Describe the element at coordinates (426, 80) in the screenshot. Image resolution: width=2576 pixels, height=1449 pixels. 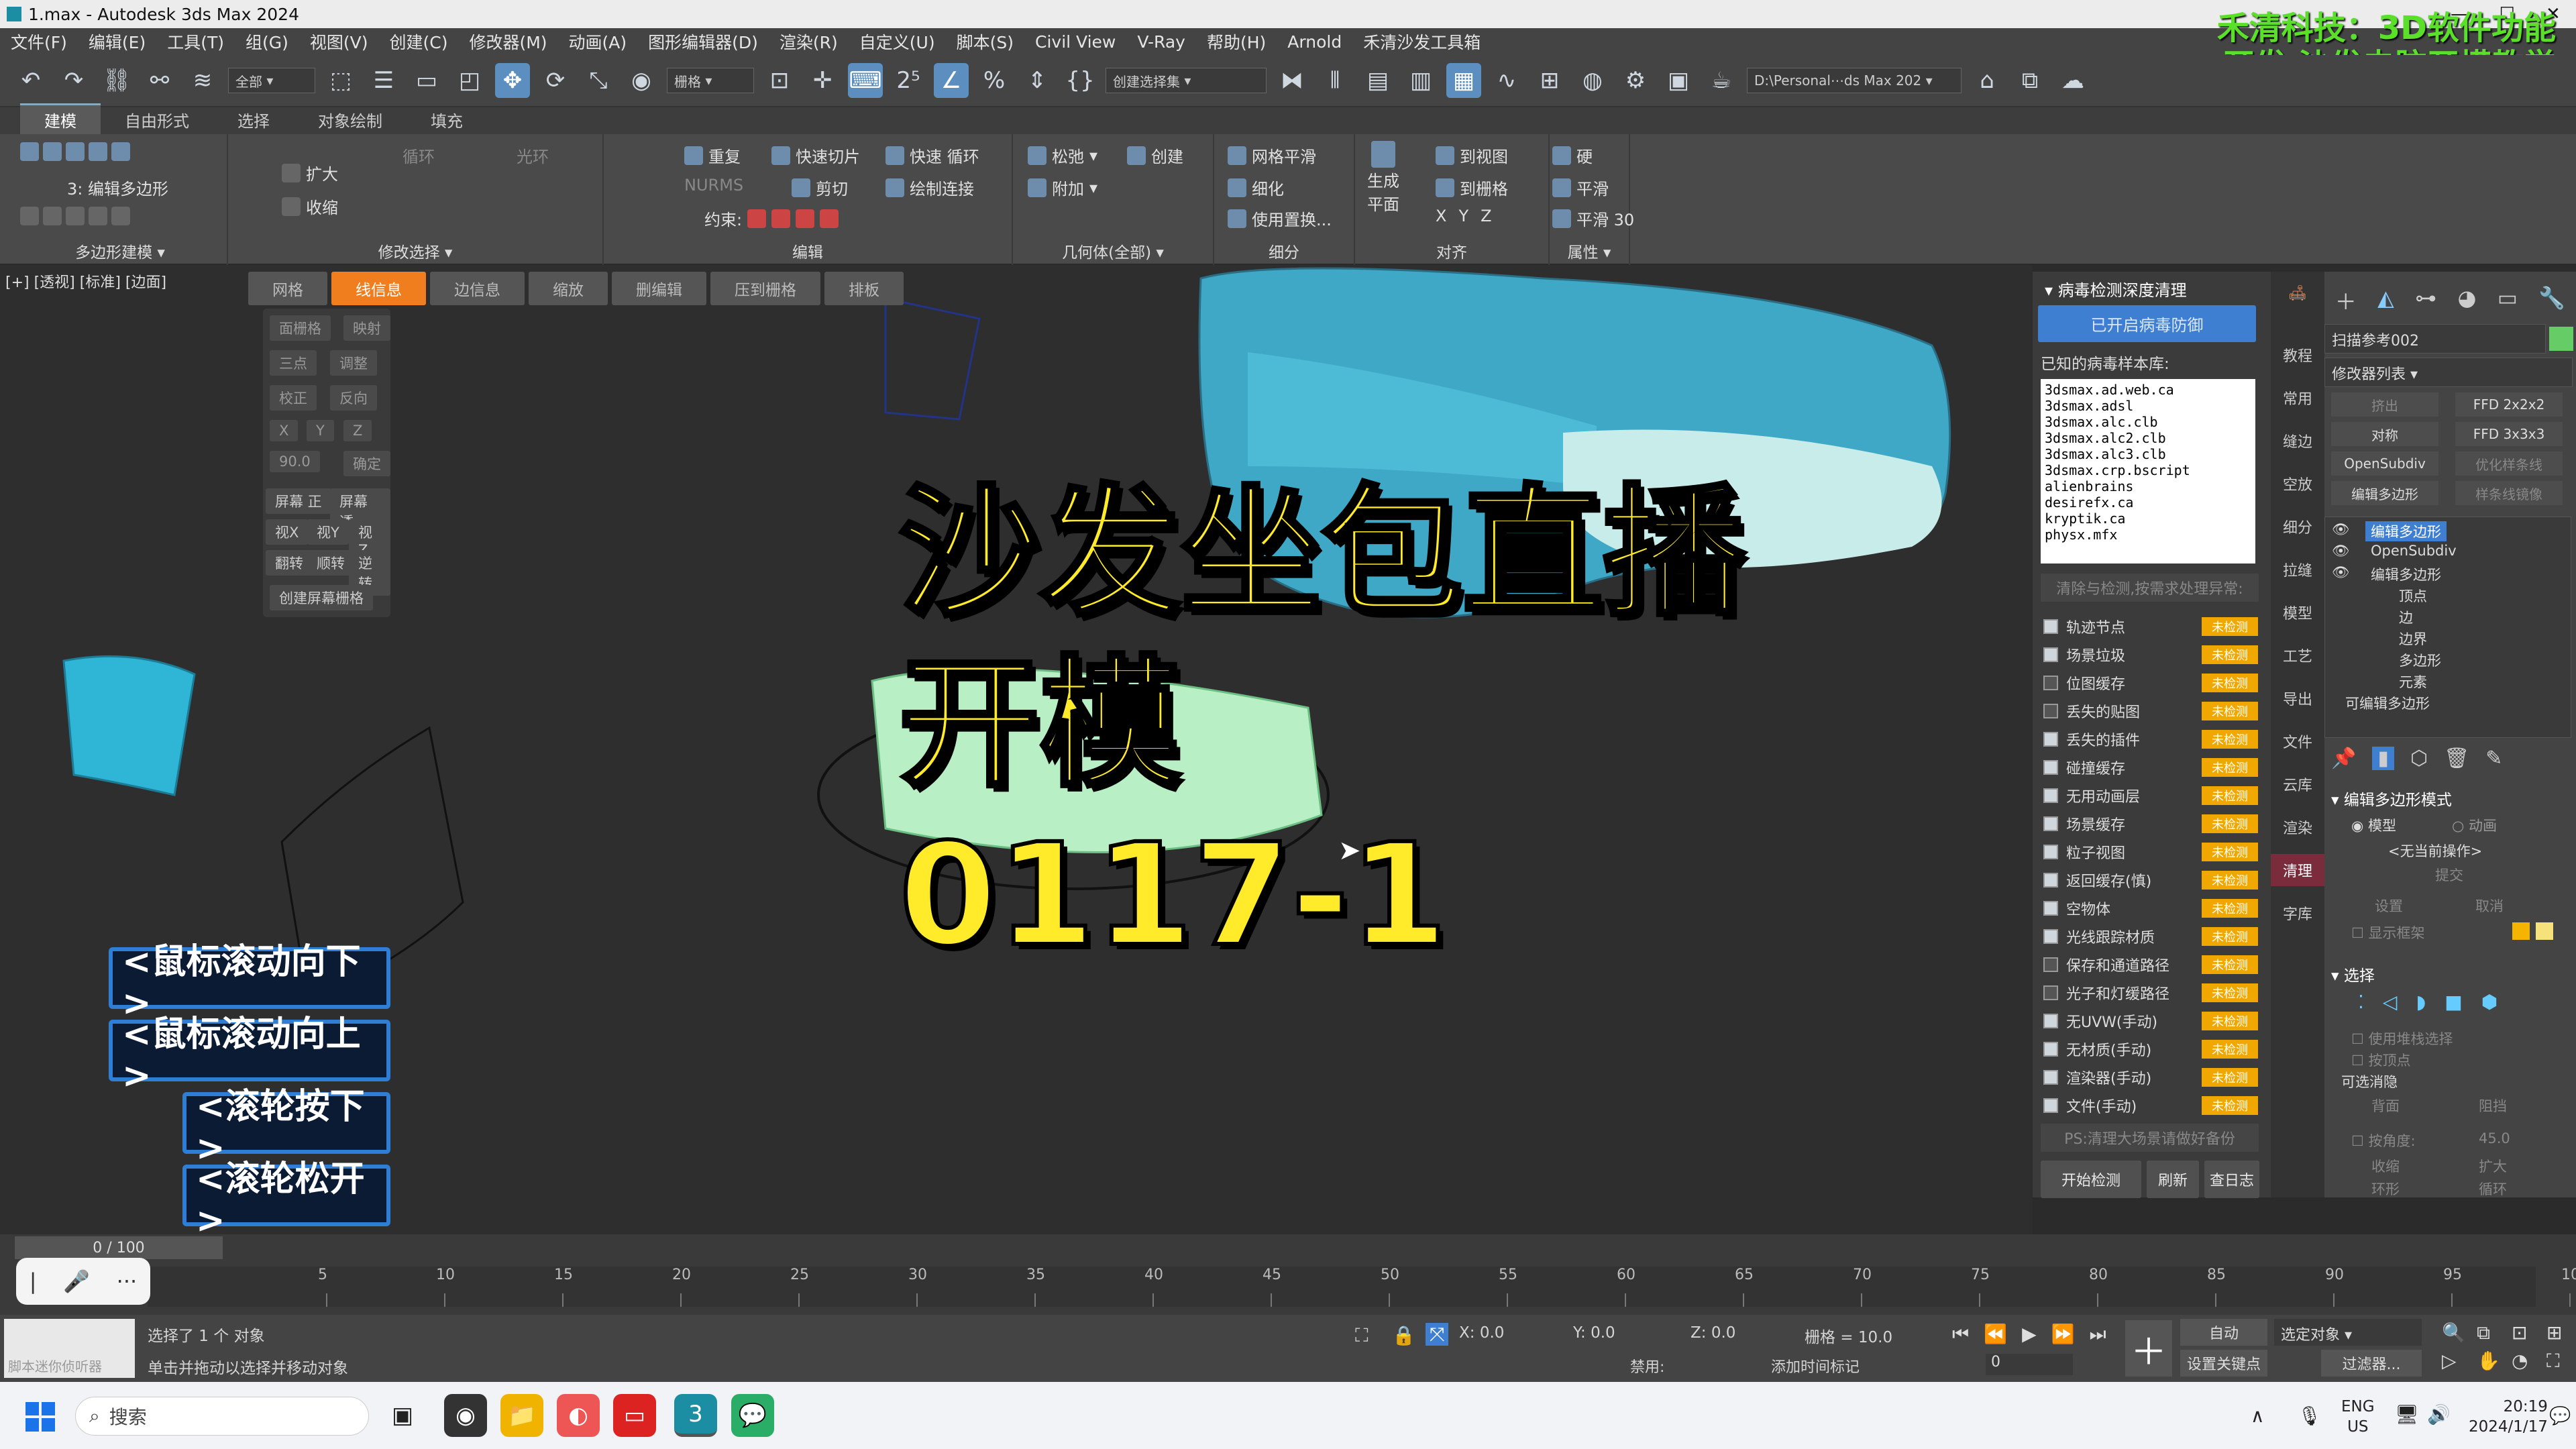
I see `rect-selection-icon: ▭` at that location.